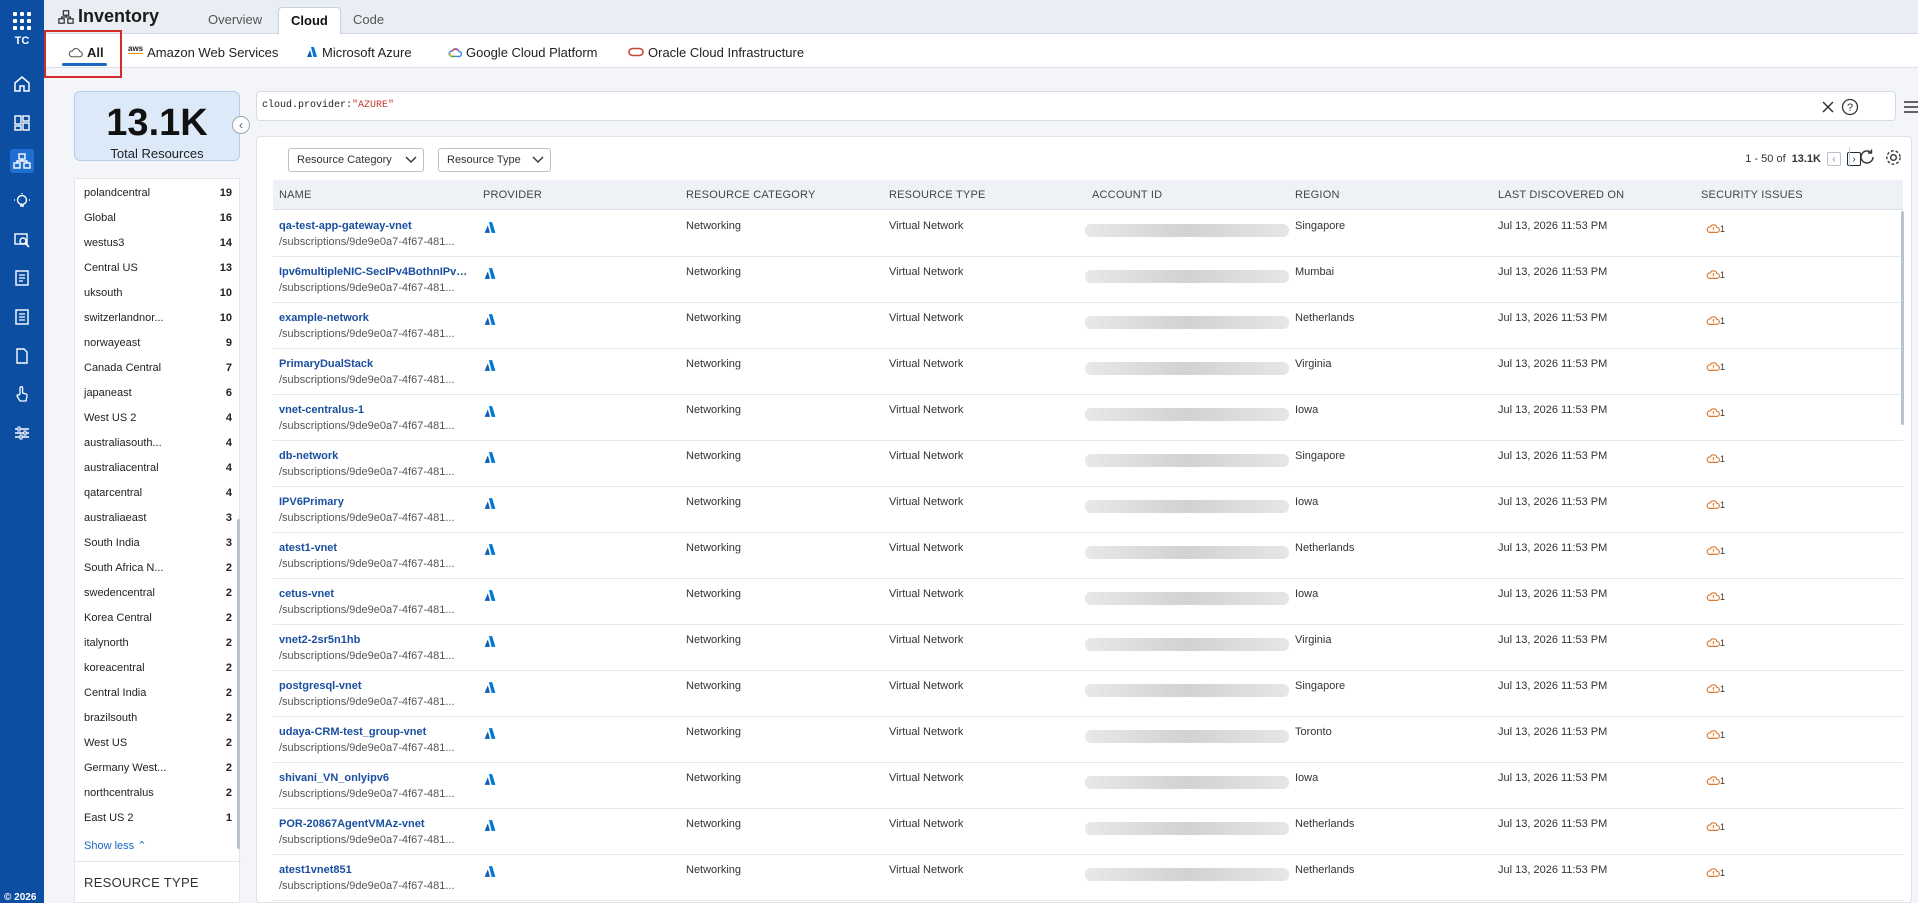 This screenshot has height=903, width=1918. I want to click on region-filter-item: Germany West... 2, so click(158, 768).